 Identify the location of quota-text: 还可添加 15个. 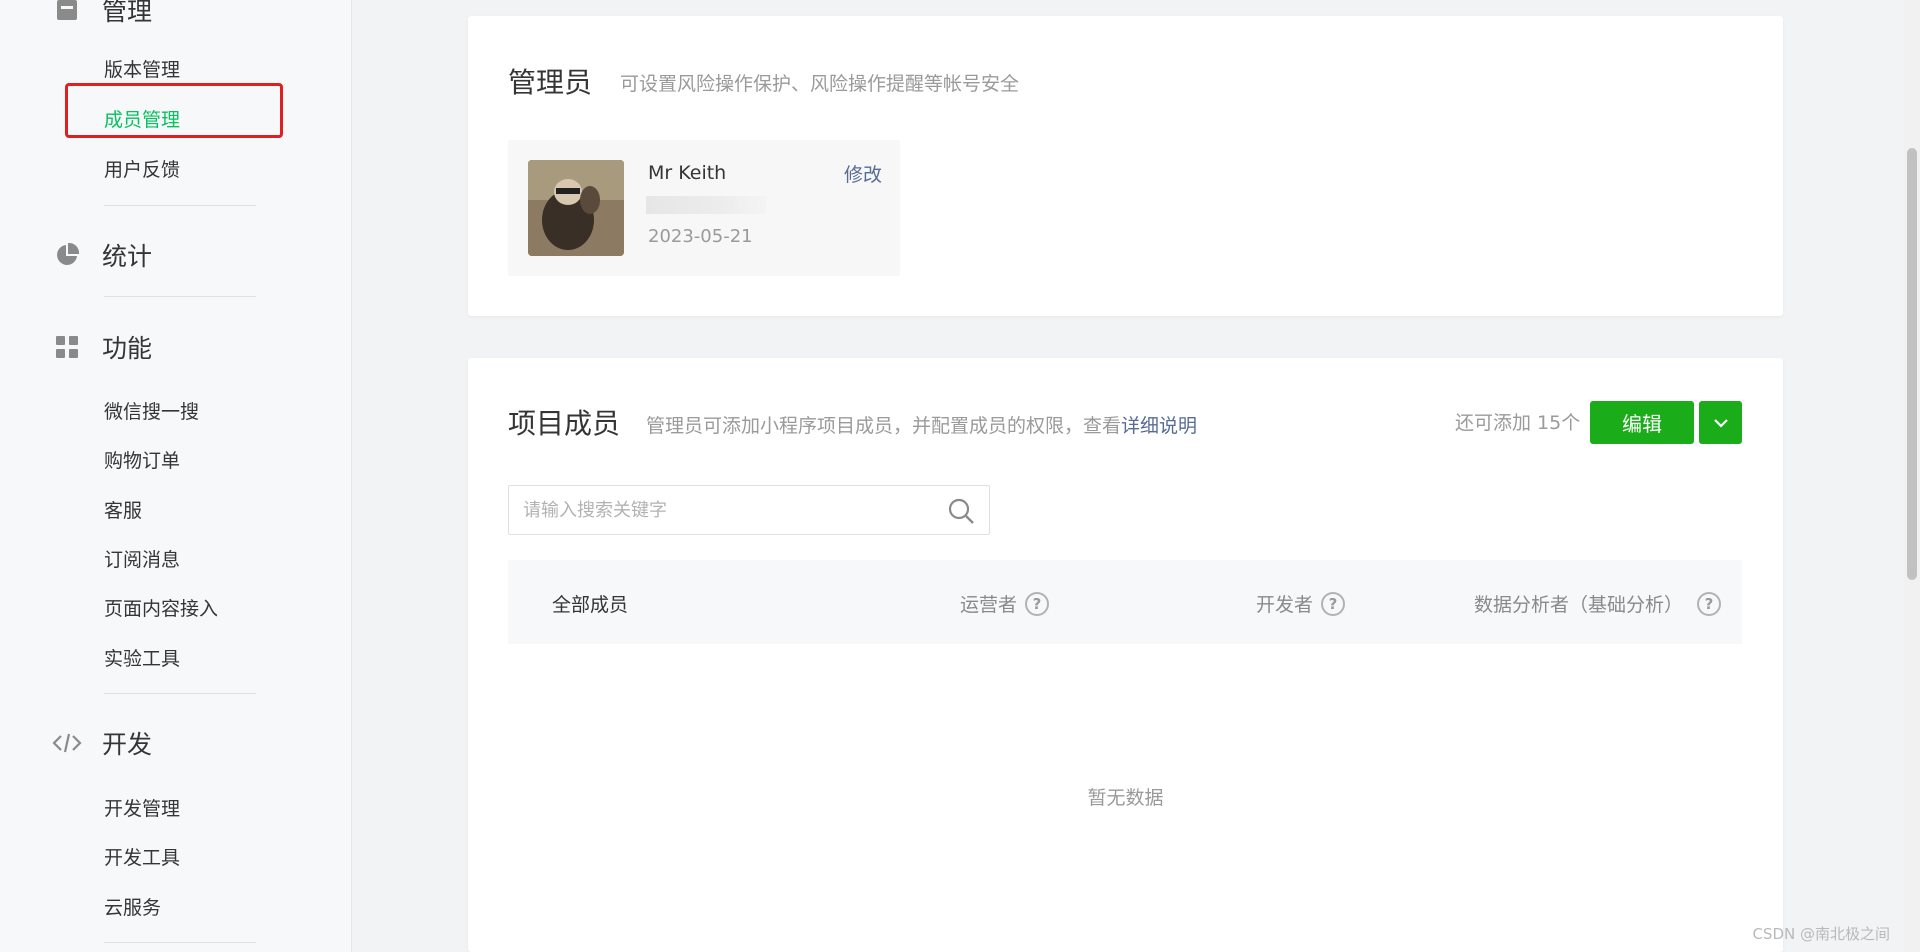
(1518, 423).